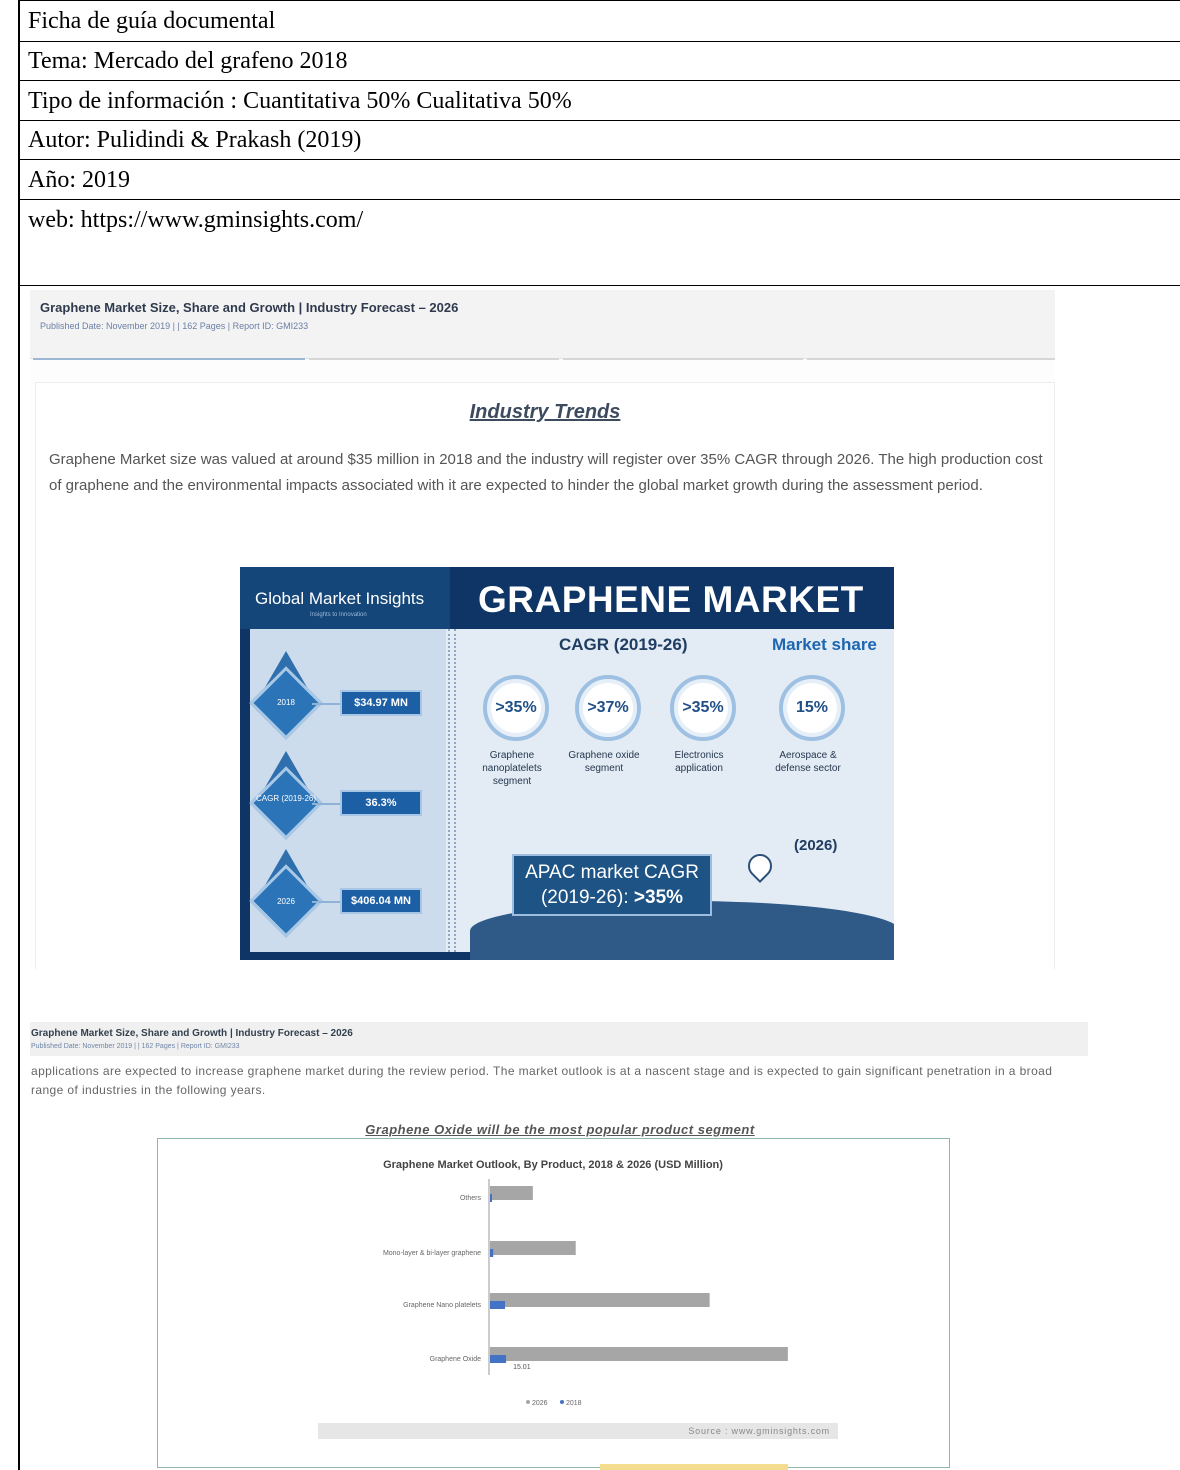  I want to click on metric-circle: 15%, so click(812, 708).